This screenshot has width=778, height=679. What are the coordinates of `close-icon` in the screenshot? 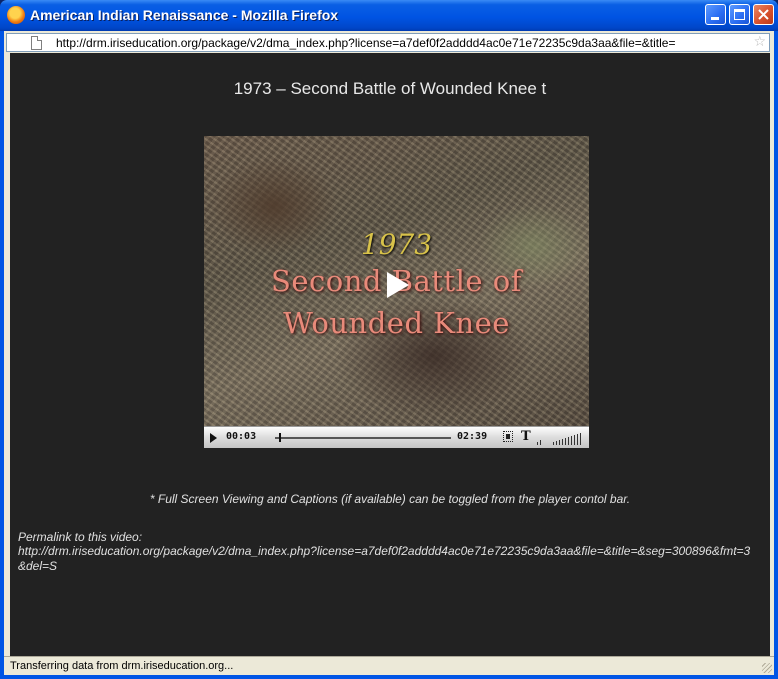 It's located at (763, 14).